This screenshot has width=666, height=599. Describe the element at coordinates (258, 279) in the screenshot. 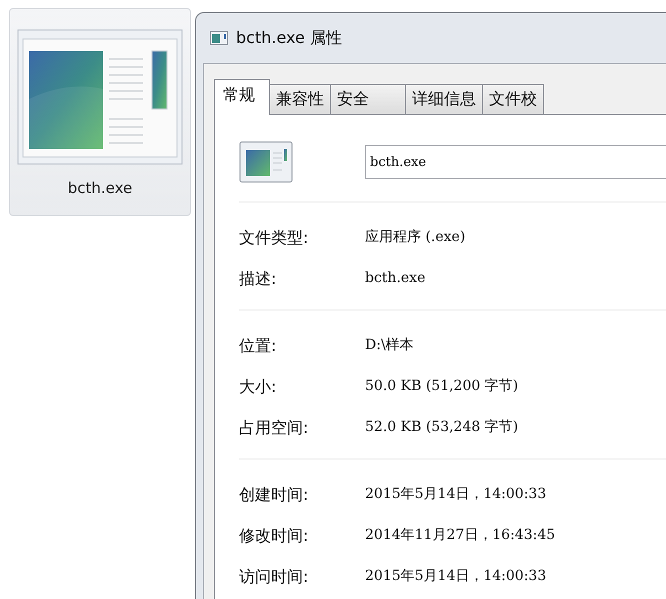

I see `property-label: 描述:` at that location.